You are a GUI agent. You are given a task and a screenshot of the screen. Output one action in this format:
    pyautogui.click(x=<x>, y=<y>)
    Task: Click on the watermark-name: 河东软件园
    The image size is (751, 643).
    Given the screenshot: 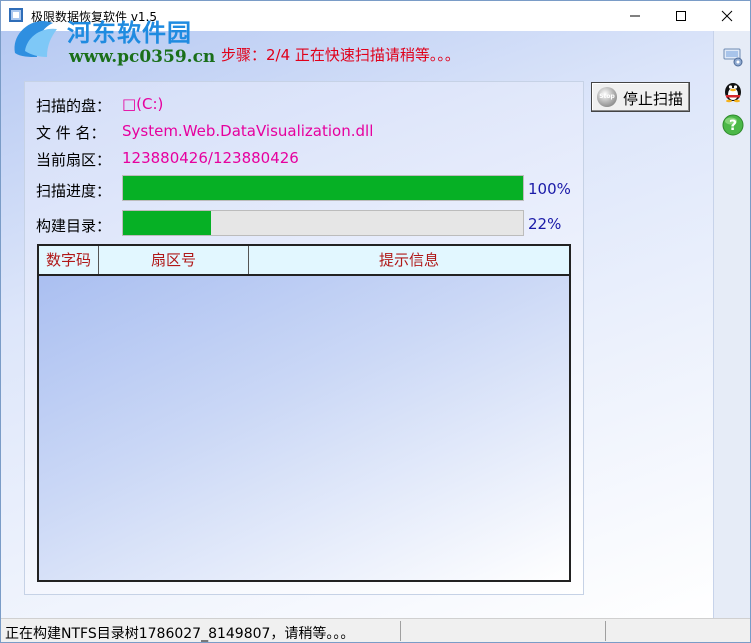 What is the action you would take?
    pyautogui.click(x=129, y=32)
    